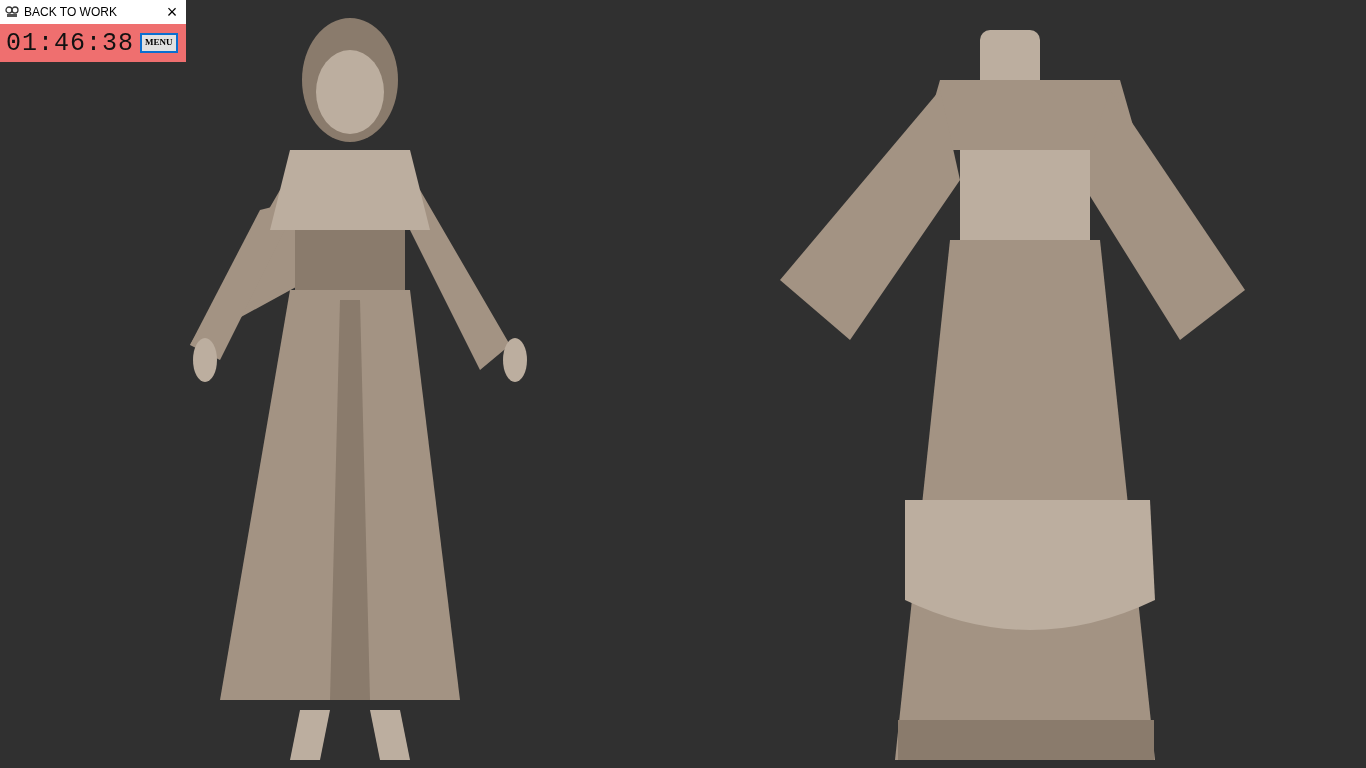 The image size is (1366, 768). I want to click on app-icon, so click(12, 12).